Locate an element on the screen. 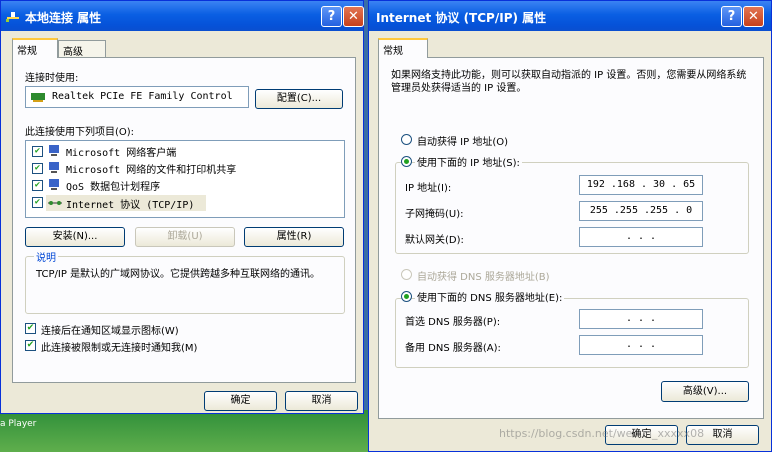  tab-advanced: 高级 is located at coordinates (82, 49).